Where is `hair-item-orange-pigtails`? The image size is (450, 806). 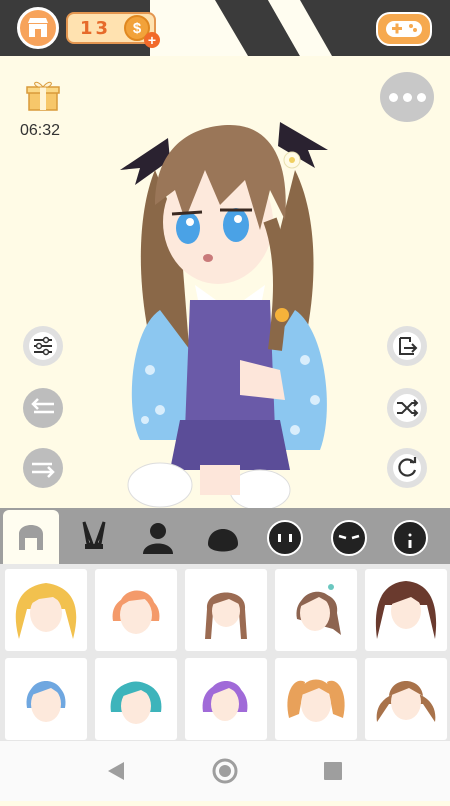 hair-item-orange-pigtails is located at coordinates (316, 699).